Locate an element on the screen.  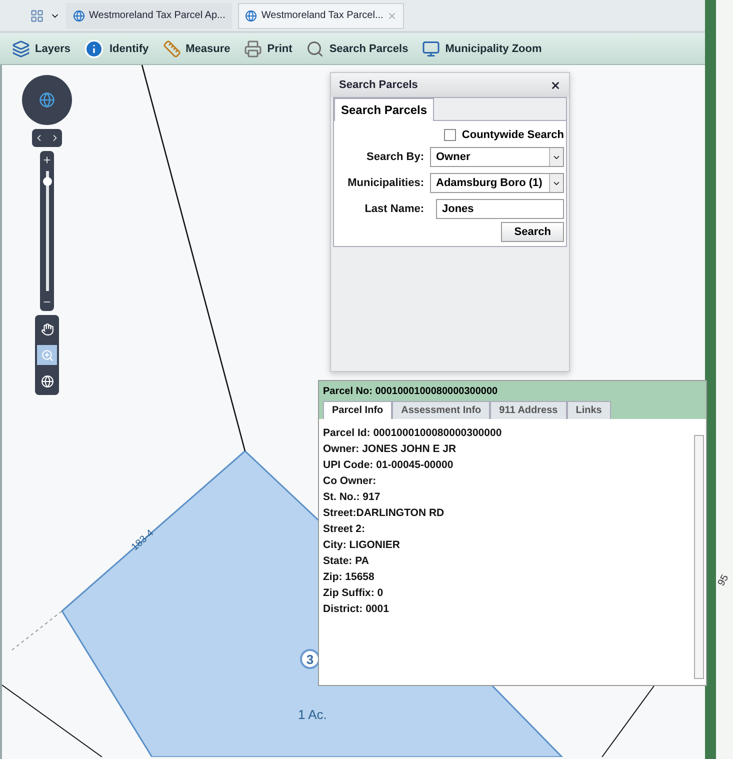
toolbar-label: Print is located at coordinates (279, 48).